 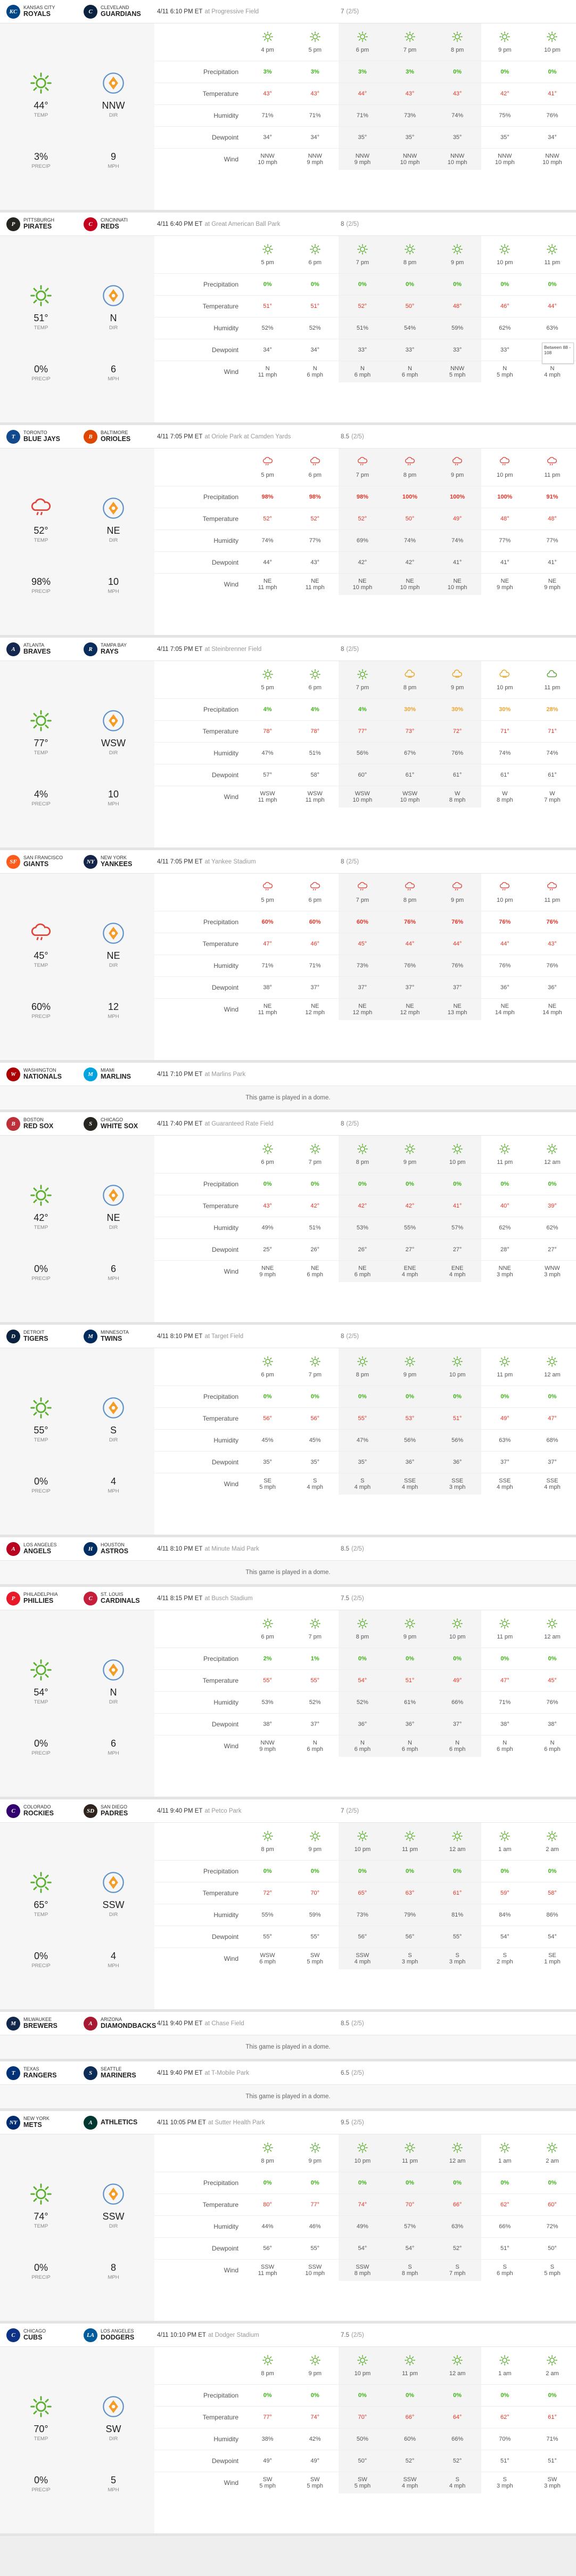 I want to click on away-team: W Washington Nationals, so click(x=38, y=1074).